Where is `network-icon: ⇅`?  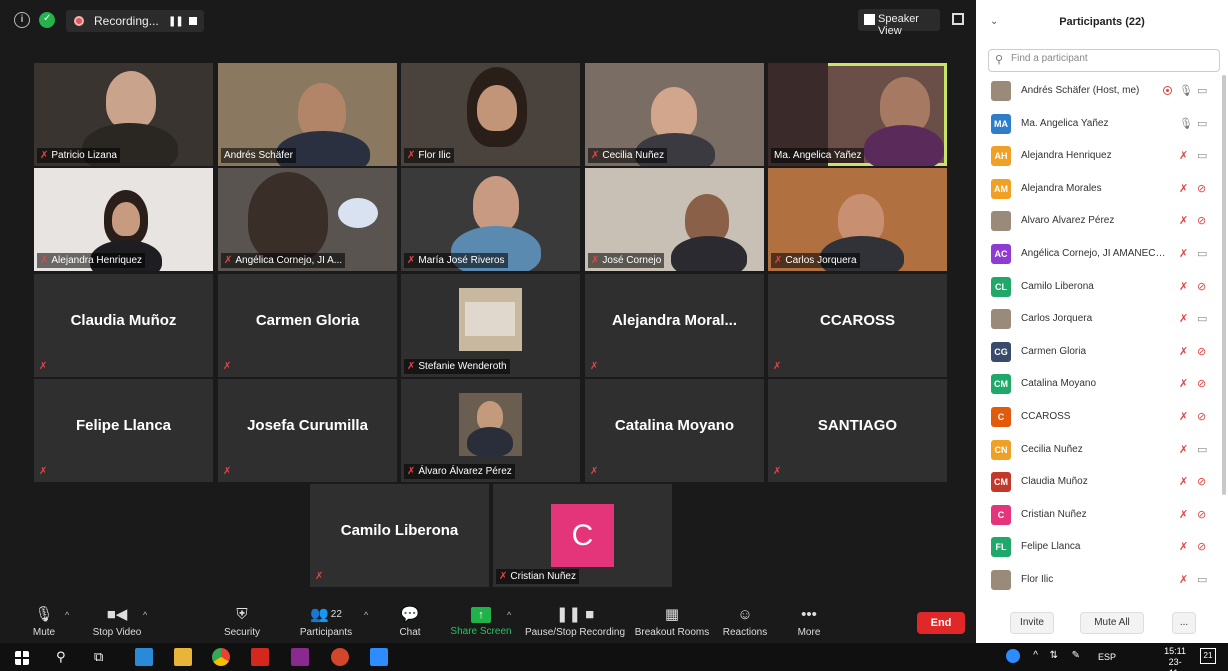
network-icon: ⇅ is located at coordinates (1054, 655).